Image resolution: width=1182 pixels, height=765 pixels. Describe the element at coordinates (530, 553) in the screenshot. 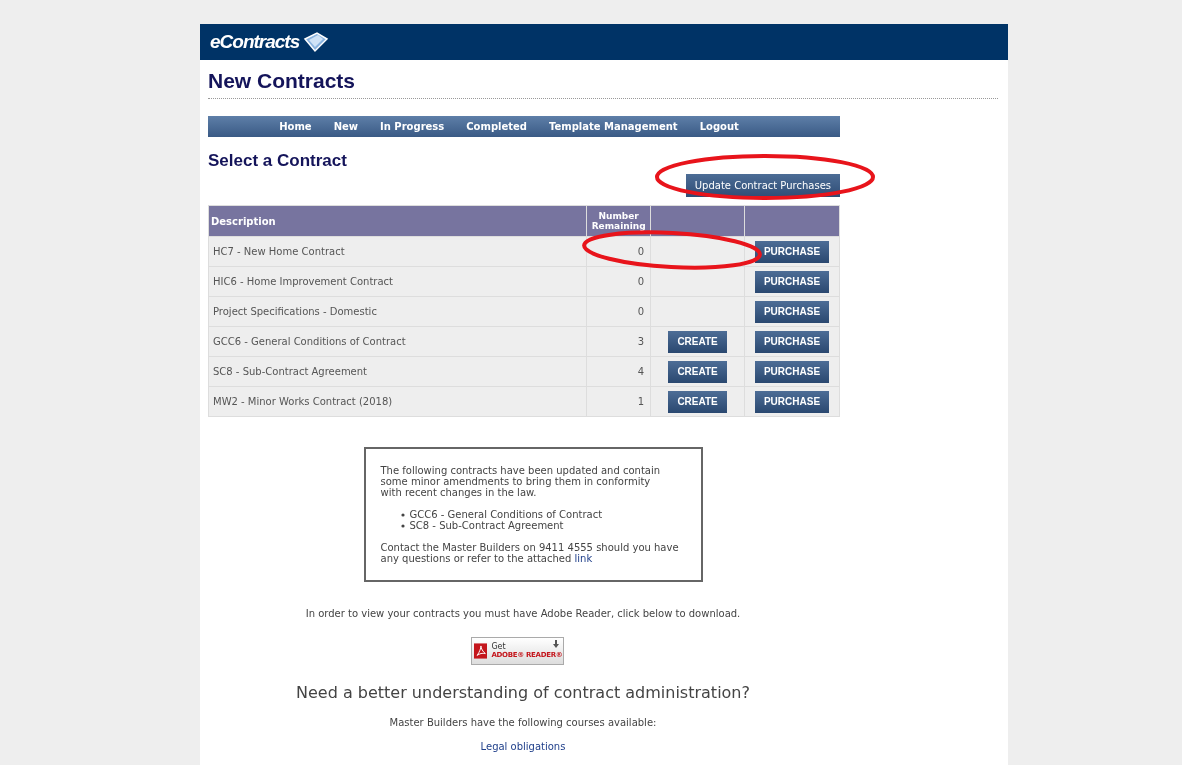

I see `contact-text: Contact the Master Builders on 9411 4555 should you have any questions or refer to the attached link` at that location.